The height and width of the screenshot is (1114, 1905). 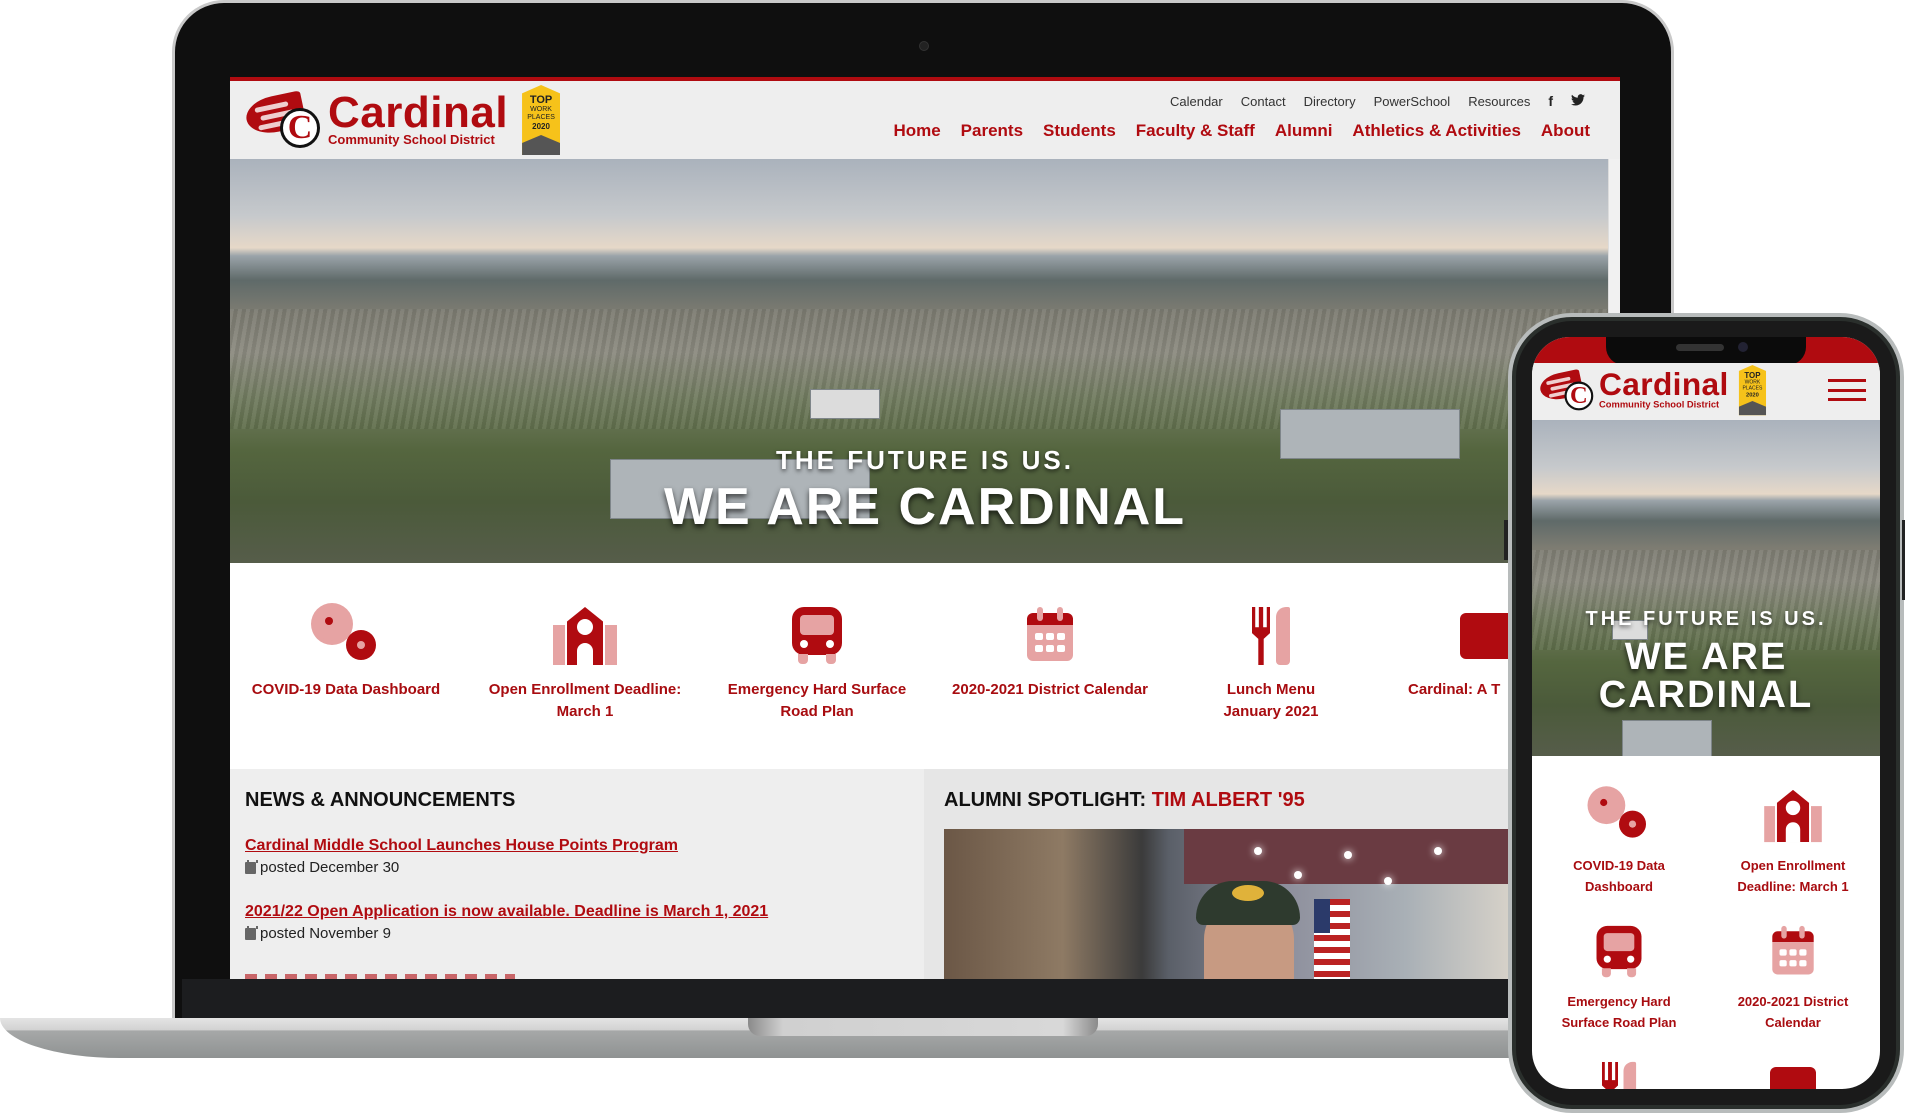 I want to click on mobile-quick-link-covid: COVID-19 Data Dashboard, so click(x=1619, y=842).